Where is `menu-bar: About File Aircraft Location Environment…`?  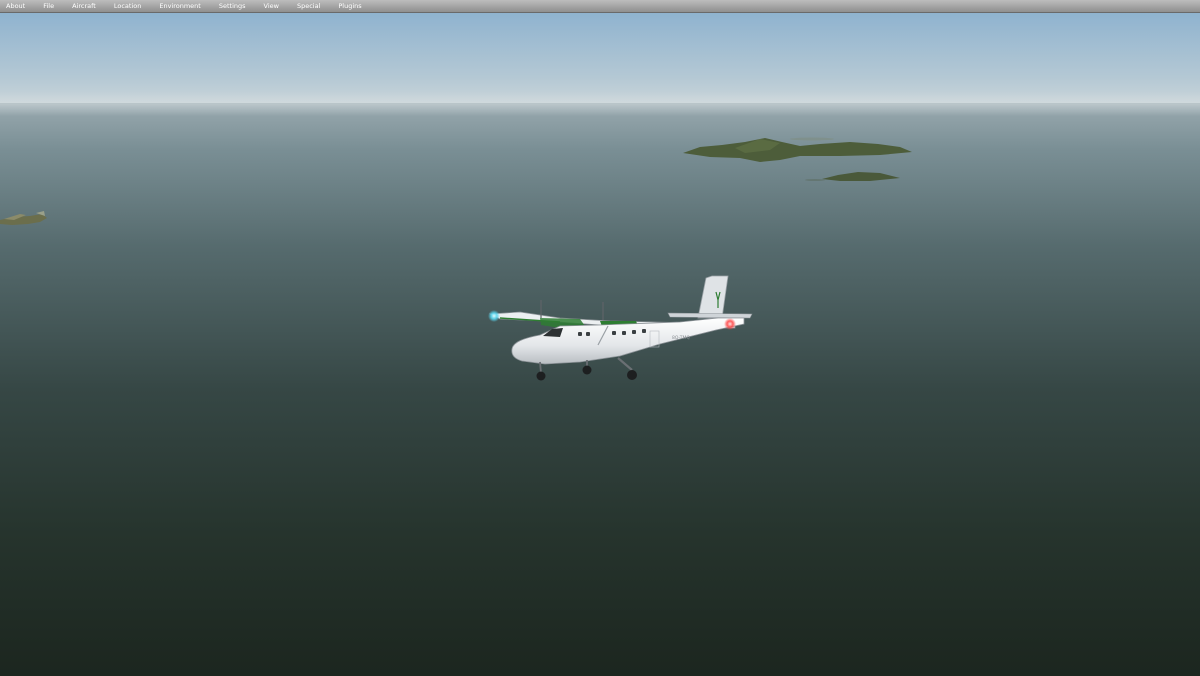 menu-bar: About File Aircraft Location Environment… is located at coordinates (600, 6).